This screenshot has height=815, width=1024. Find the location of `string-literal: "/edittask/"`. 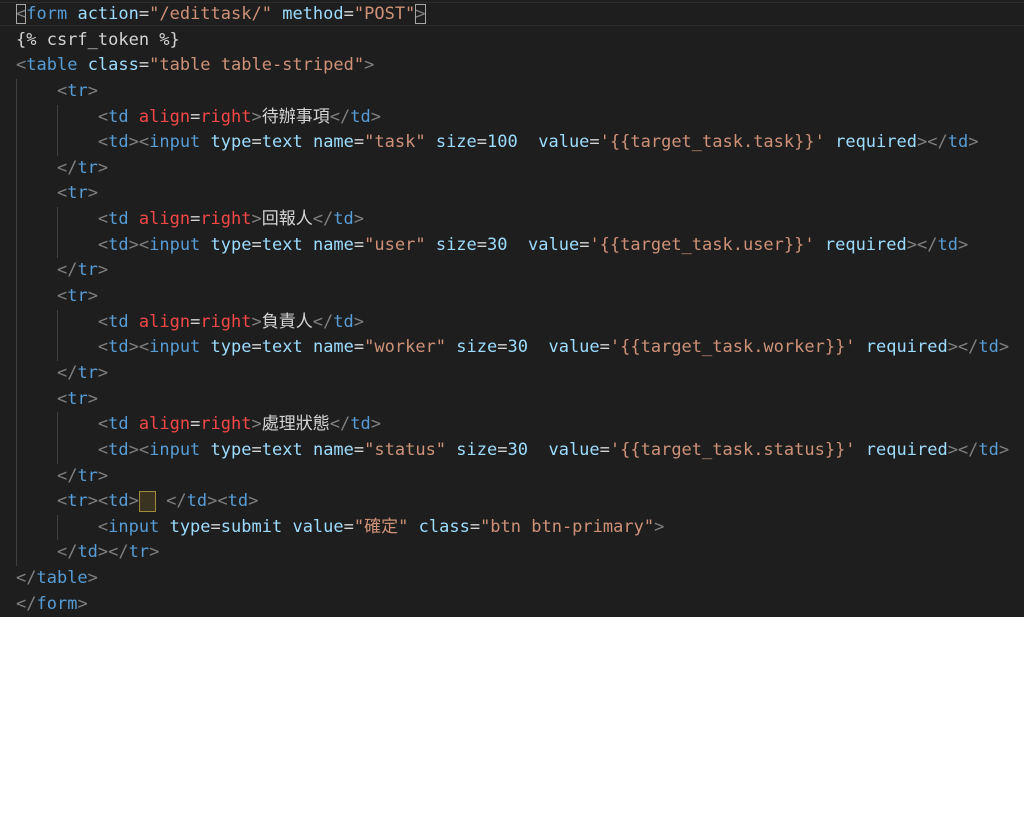

string-literal: "/edittask/" is located at coordinates (210, 14).